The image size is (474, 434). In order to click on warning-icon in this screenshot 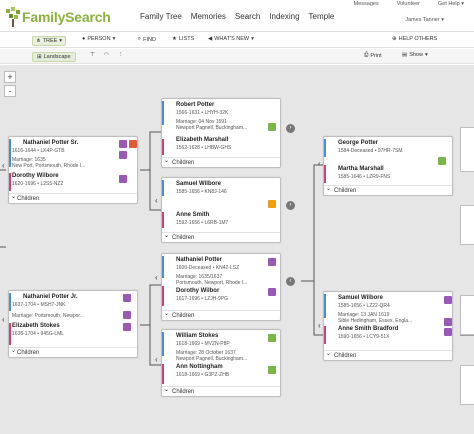, I will do `click(133, 144)`.